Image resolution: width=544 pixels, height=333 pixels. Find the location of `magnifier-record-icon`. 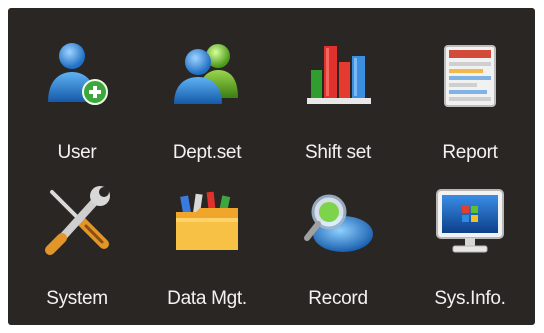

magnifier-record-icon is located at coordinates (338, 221).